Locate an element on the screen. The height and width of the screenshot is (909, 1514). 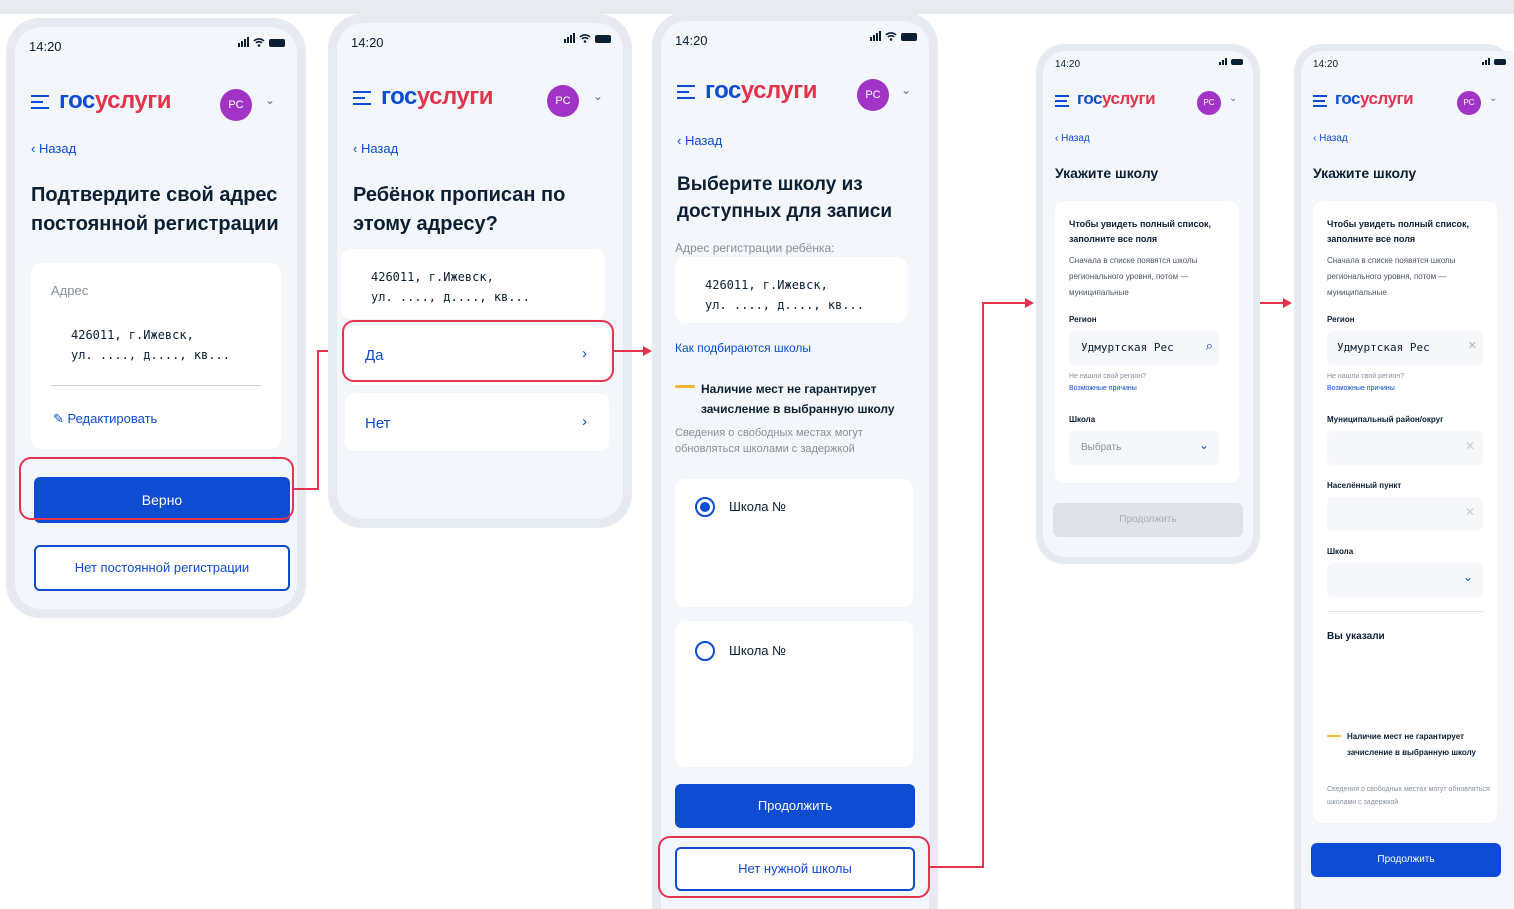
highlight-no-school is located at coordinates (794, 867).